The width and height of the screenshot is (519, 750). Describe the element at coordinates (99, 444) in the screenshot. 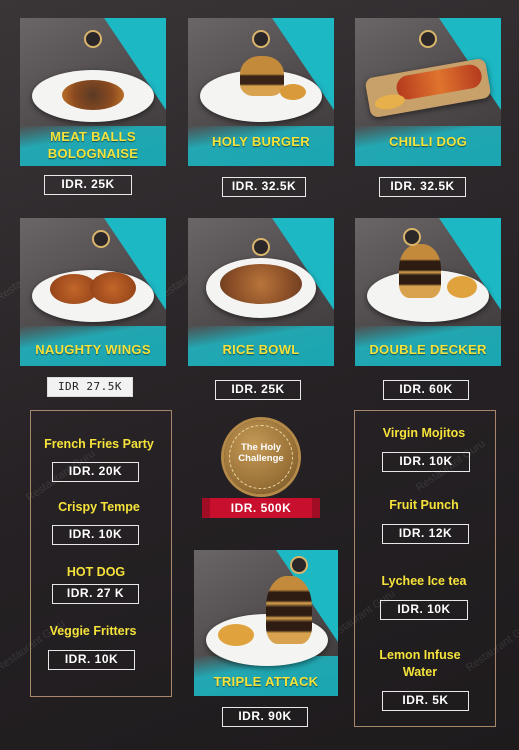

I see `menu-item-name: French Fries Party` at that location.